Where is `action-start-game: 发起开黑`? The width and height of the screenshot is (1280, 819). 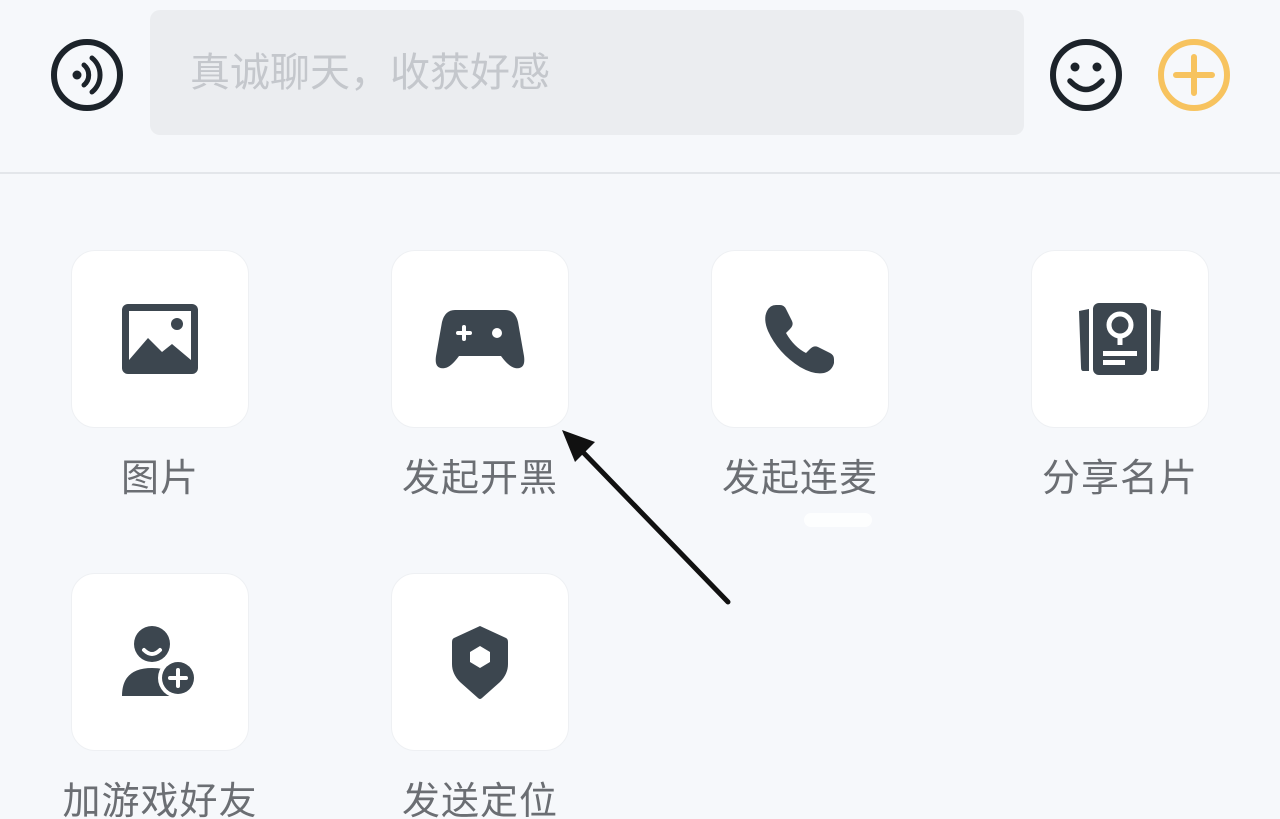
action-start-game: 发起开黑 is located at coordinates (480, 376).